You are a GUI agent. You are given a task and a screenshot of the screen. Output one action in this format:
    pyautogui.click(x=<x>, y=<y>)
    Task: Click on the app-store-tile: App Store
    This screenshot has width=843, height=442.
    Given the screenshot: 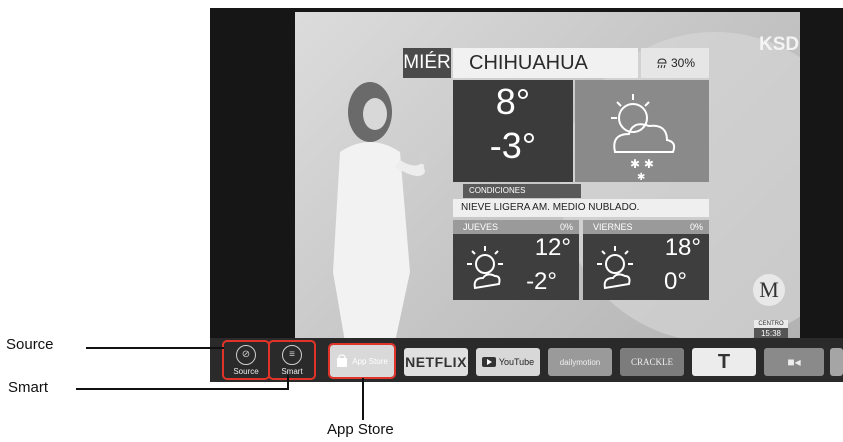 What is the action you would take?
    pyautogui.click(x=362, y=361)
    